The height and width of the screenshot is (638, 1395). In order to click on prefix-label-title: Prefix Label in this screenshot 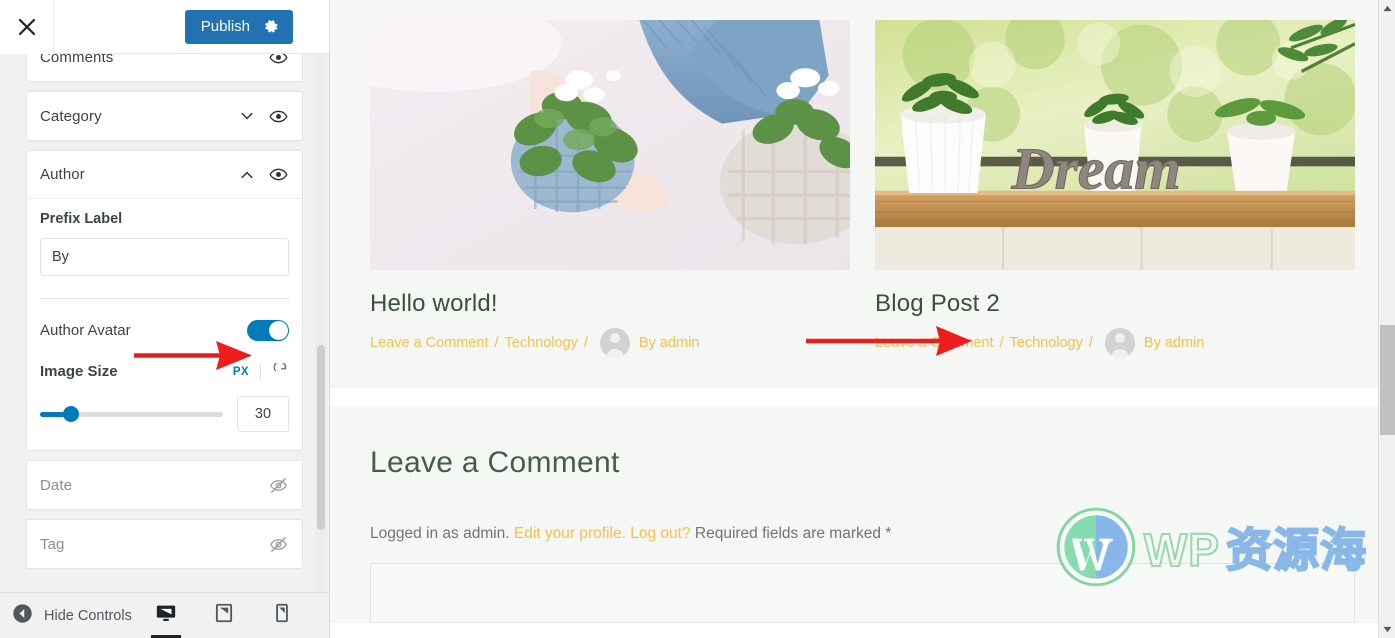, I will do `click(81, 219)`.